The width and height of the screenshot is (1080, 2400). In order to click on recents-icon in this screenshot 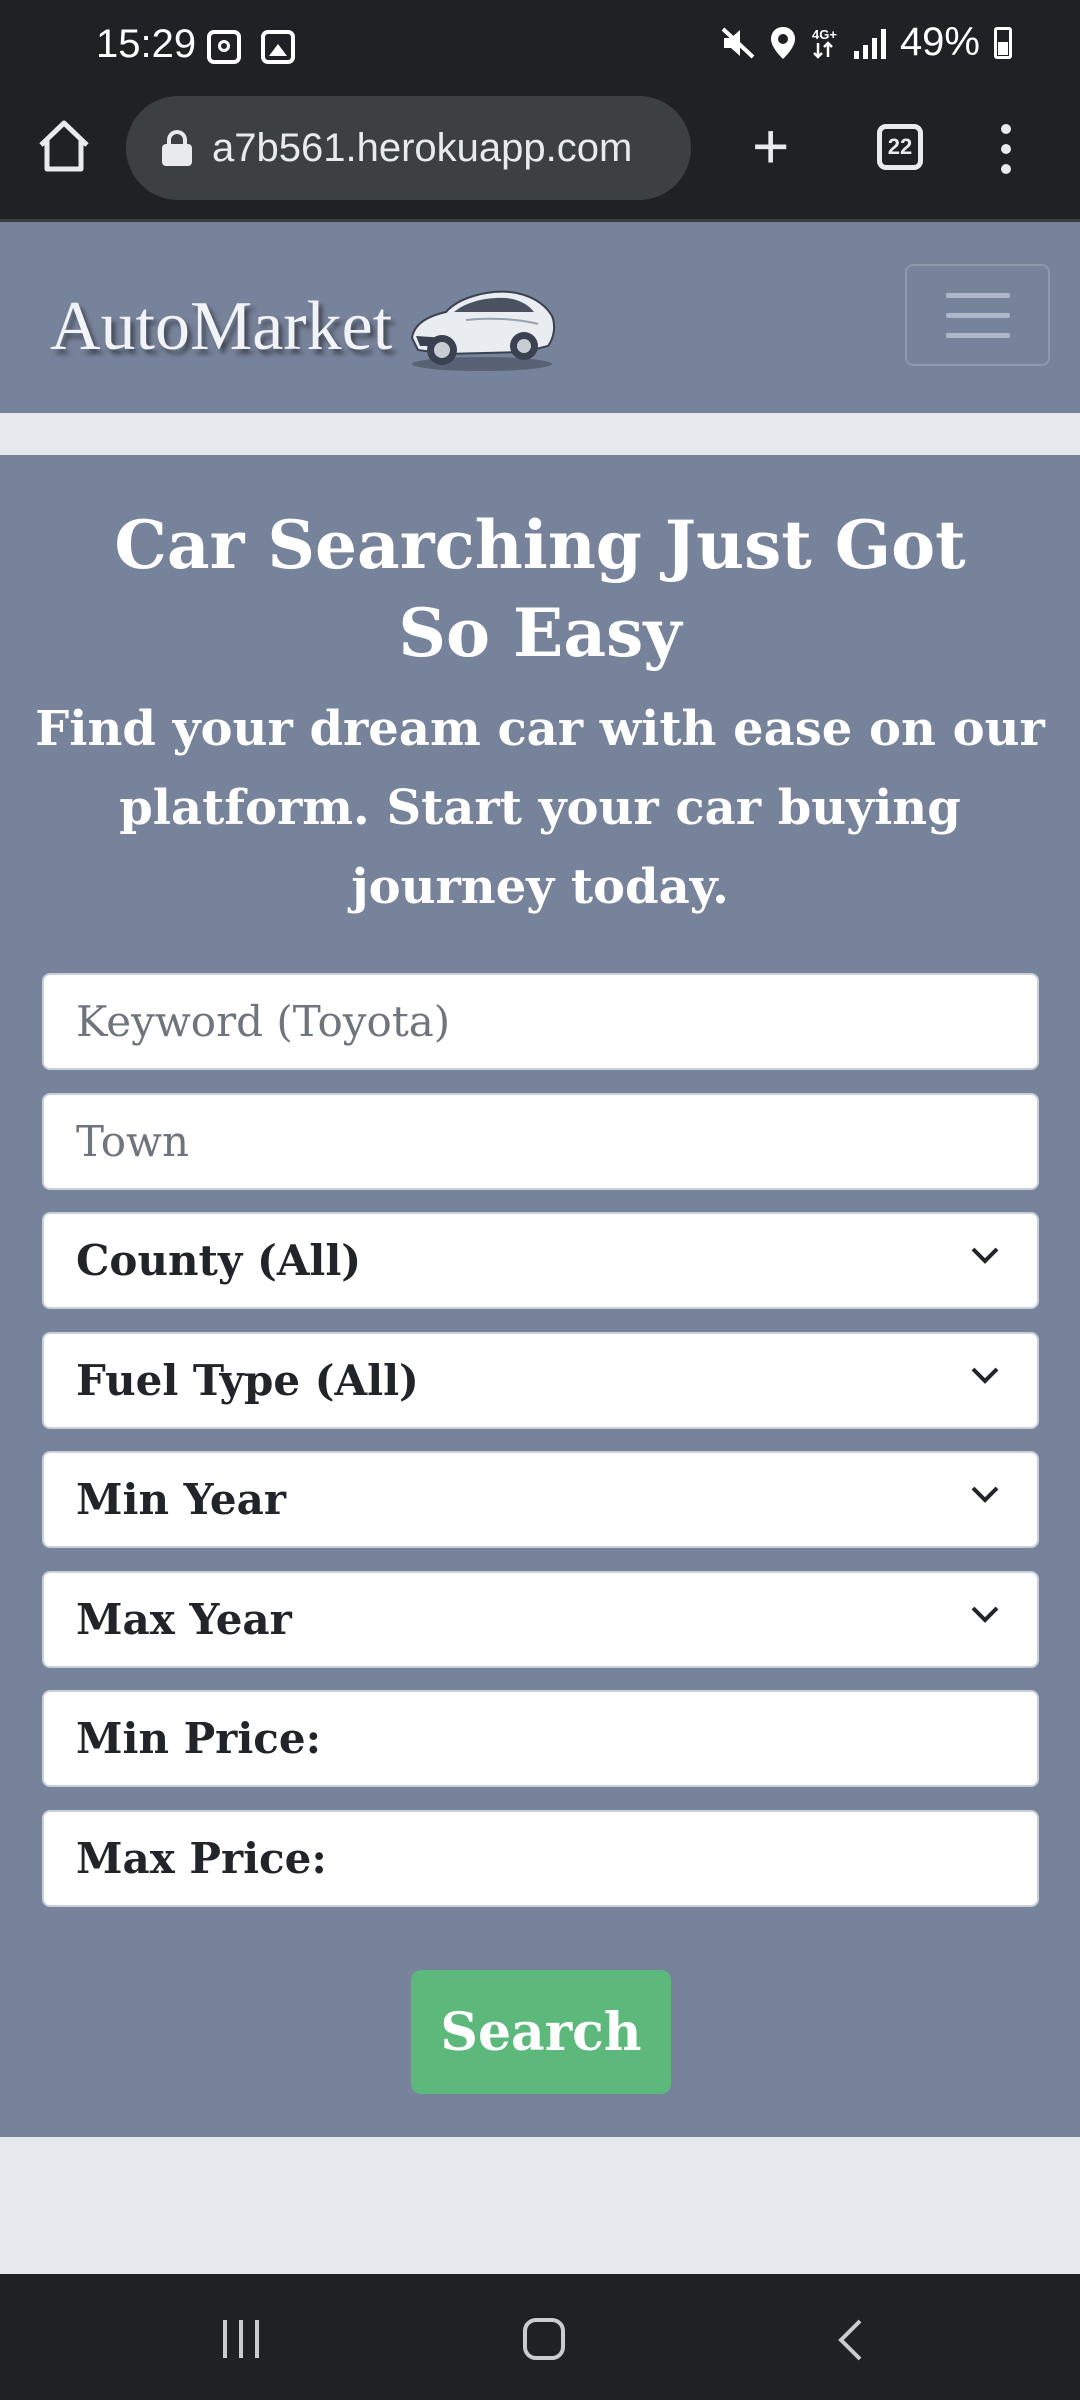, I will do `click(241, 2339)`.